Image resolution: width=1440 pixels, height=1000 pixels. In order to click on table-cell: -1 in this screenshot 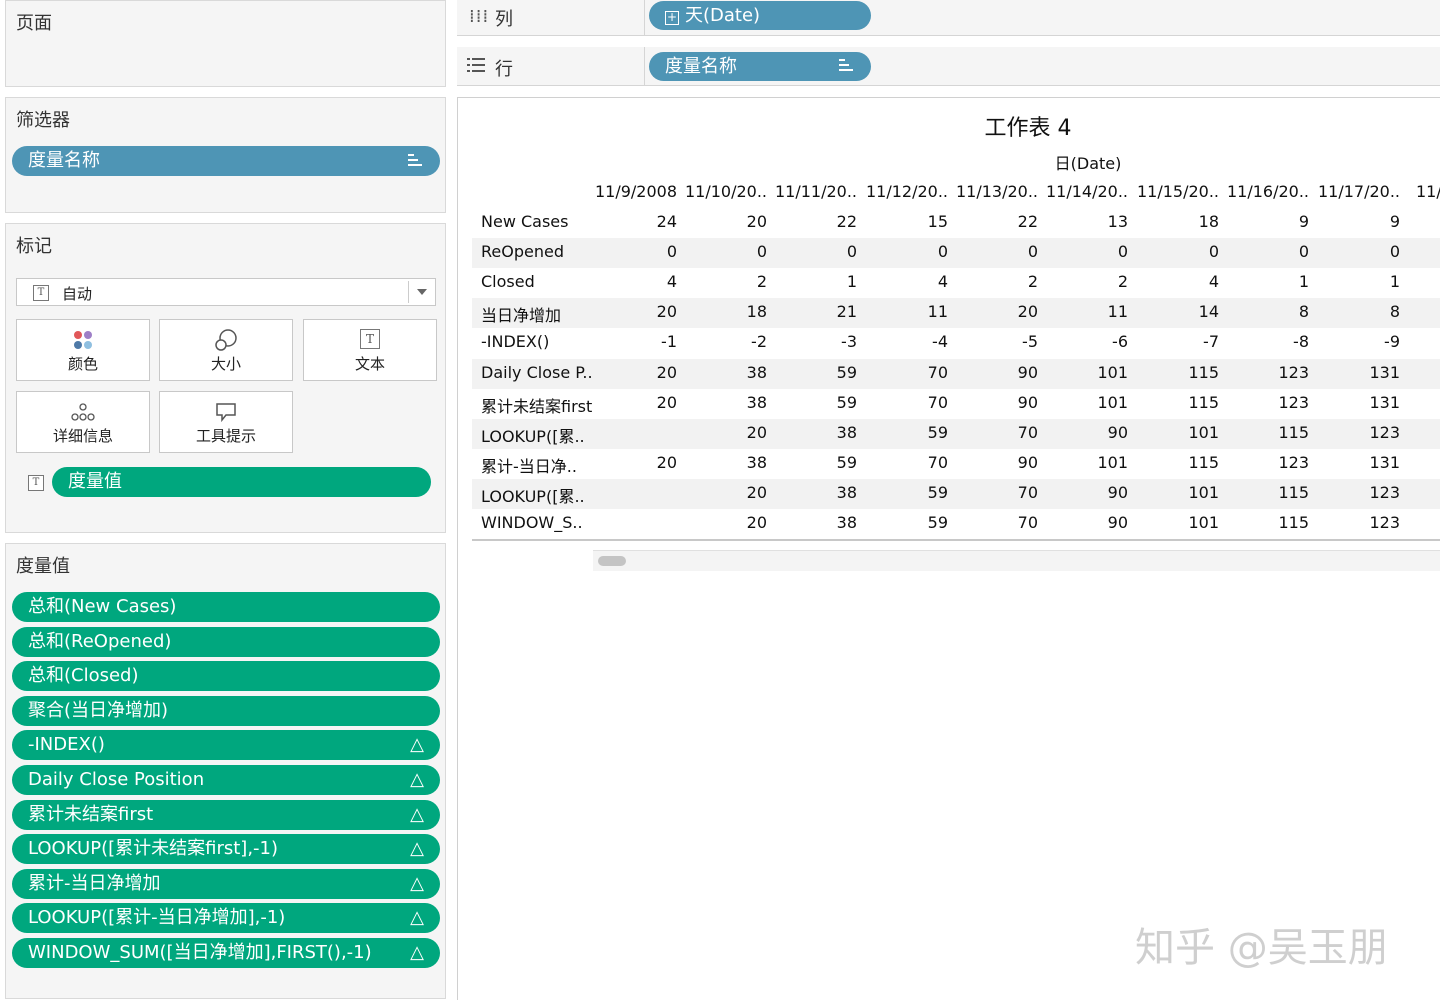, I will do `click(669, 342)`.